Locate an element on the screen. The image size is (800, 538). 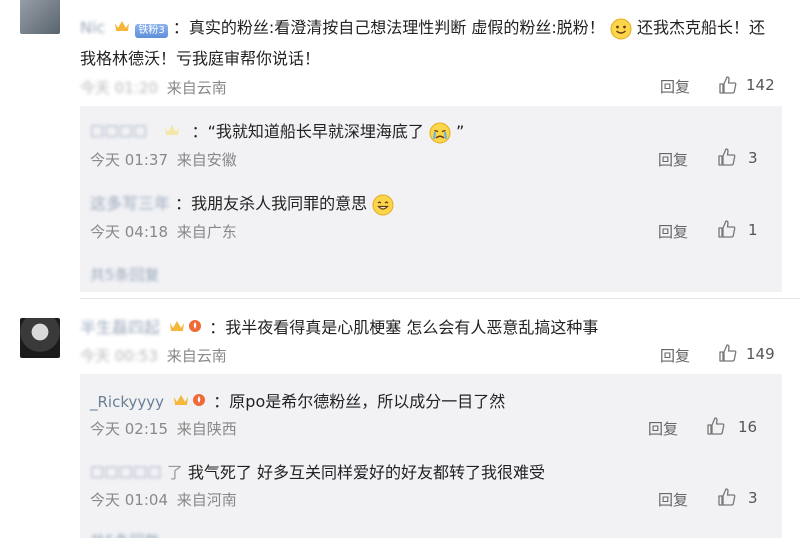
reply-text: ：我朋友杀人我同罪的意思 is located at coordinates (271, 203).